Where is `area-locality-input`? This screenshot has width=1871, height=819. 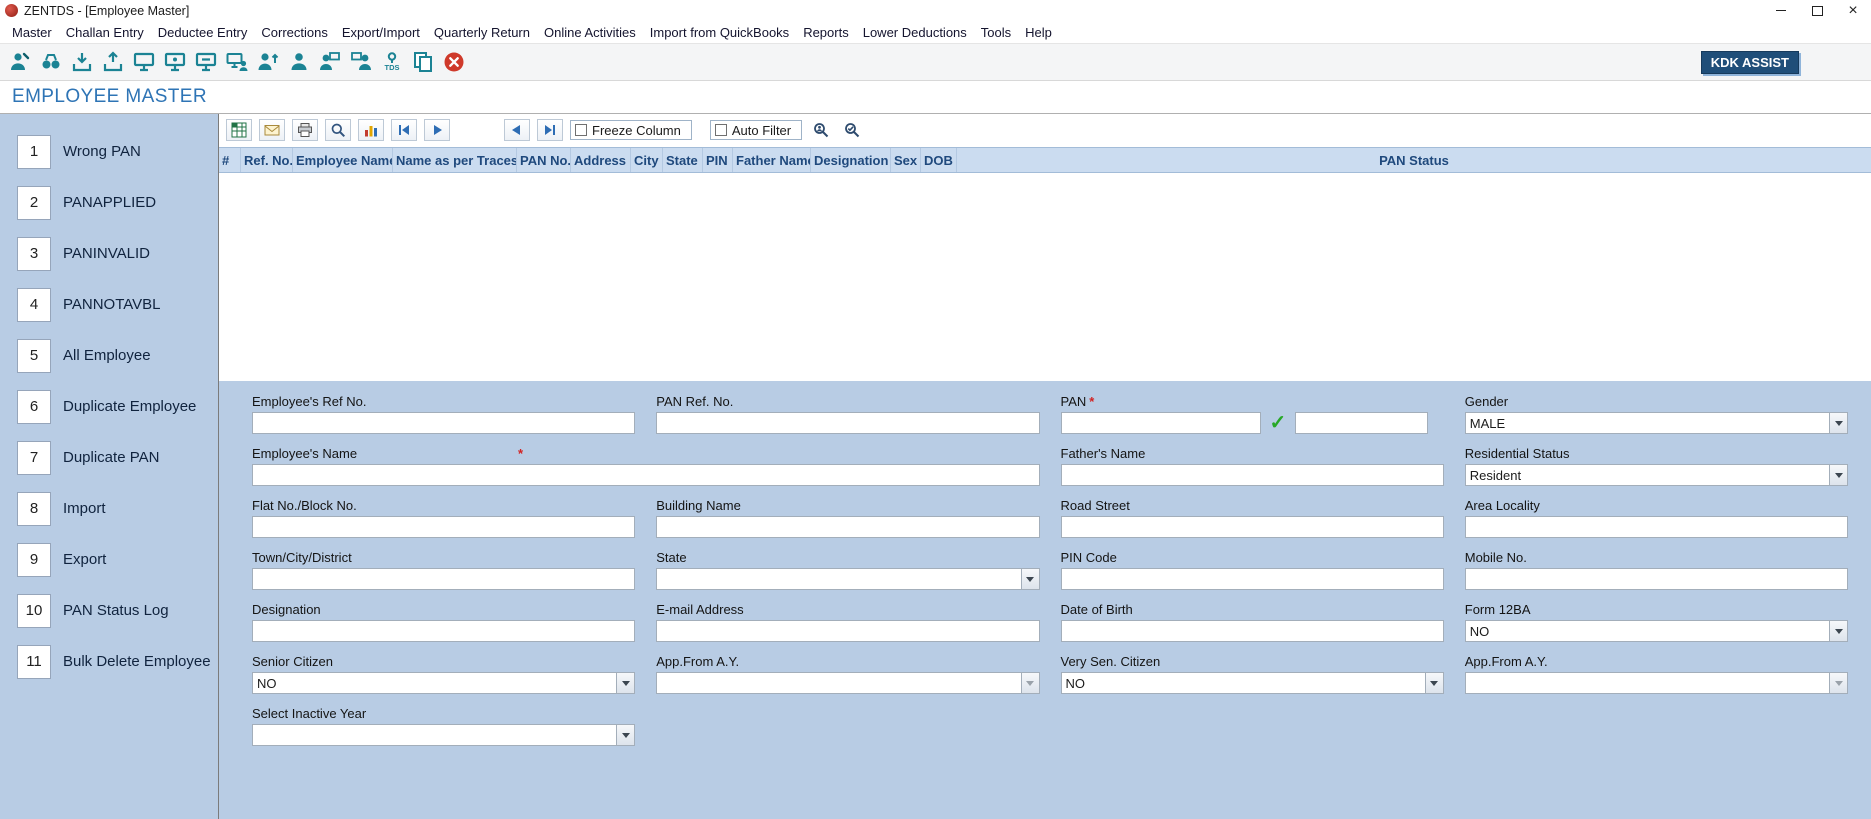 area-locality-input is located at coordinates (1656, 527).